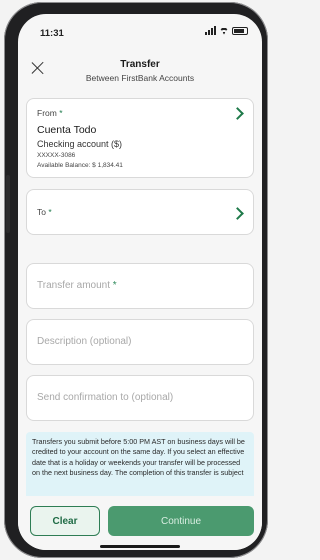 The image size is (320, 560). I want to click on status-time: 11:31, so click(52, 33).